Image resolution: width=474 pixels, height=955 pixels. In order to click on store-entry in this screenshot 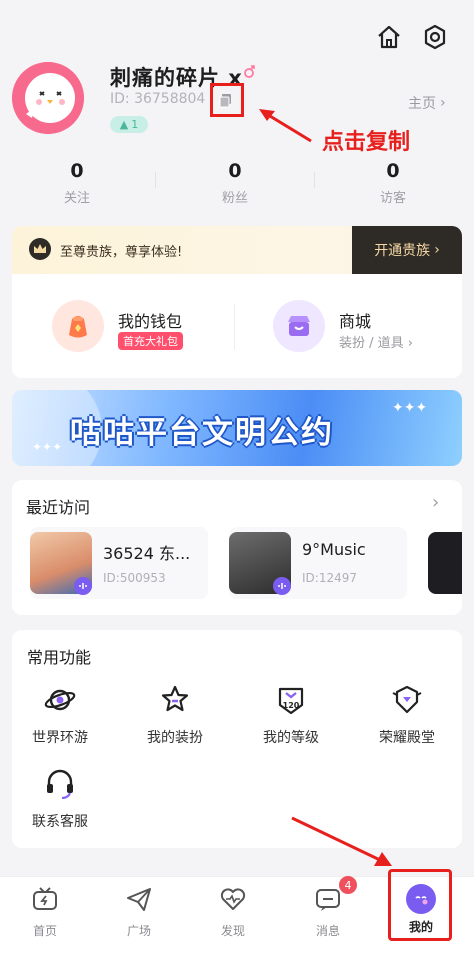, I will do `click(299, 326)`.